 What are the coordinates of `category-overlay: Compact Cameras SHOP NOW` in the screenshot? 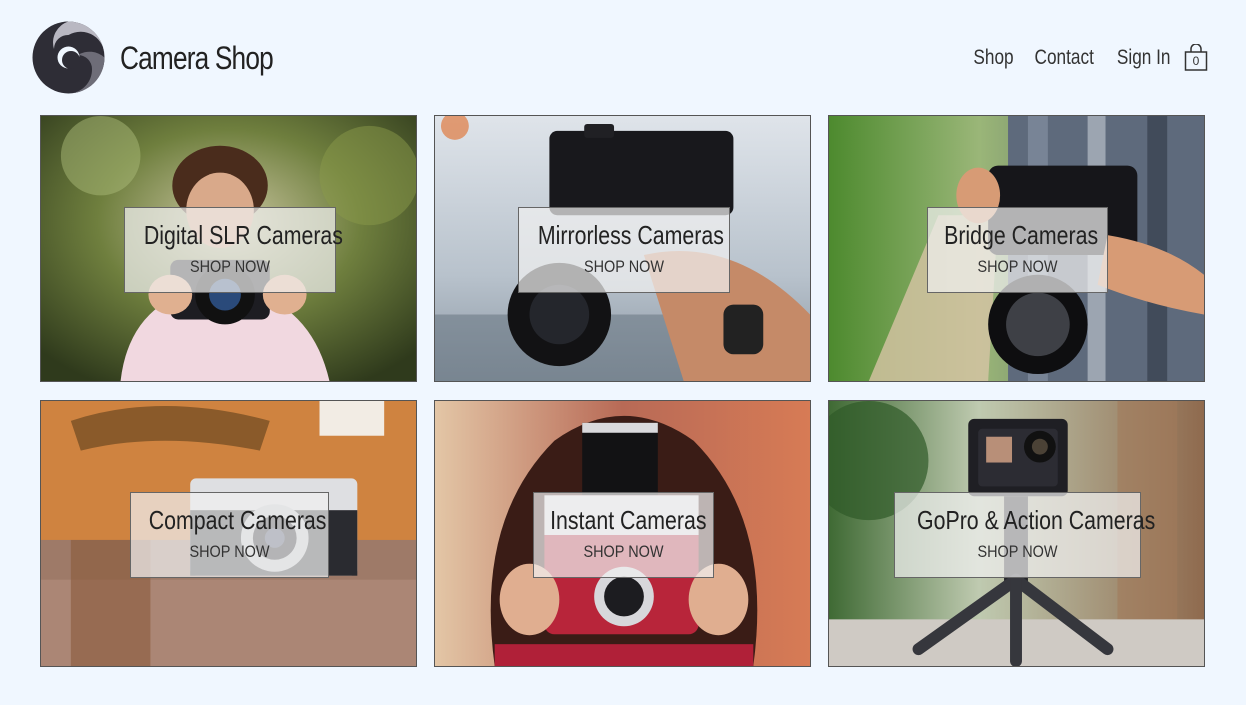 It's located at (229, 535).